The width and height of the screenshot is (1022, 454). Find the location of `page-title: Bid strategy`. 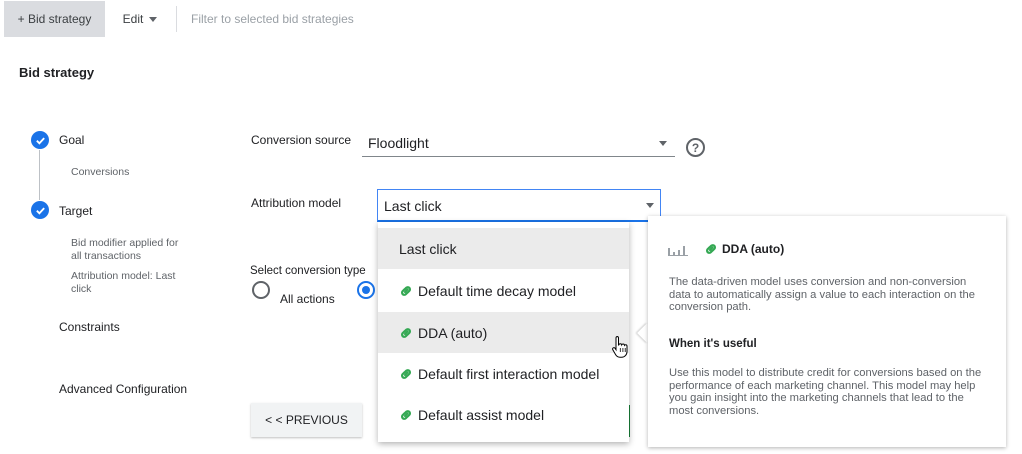

page-title: Bid strategy is located at coordinates (57, 72).